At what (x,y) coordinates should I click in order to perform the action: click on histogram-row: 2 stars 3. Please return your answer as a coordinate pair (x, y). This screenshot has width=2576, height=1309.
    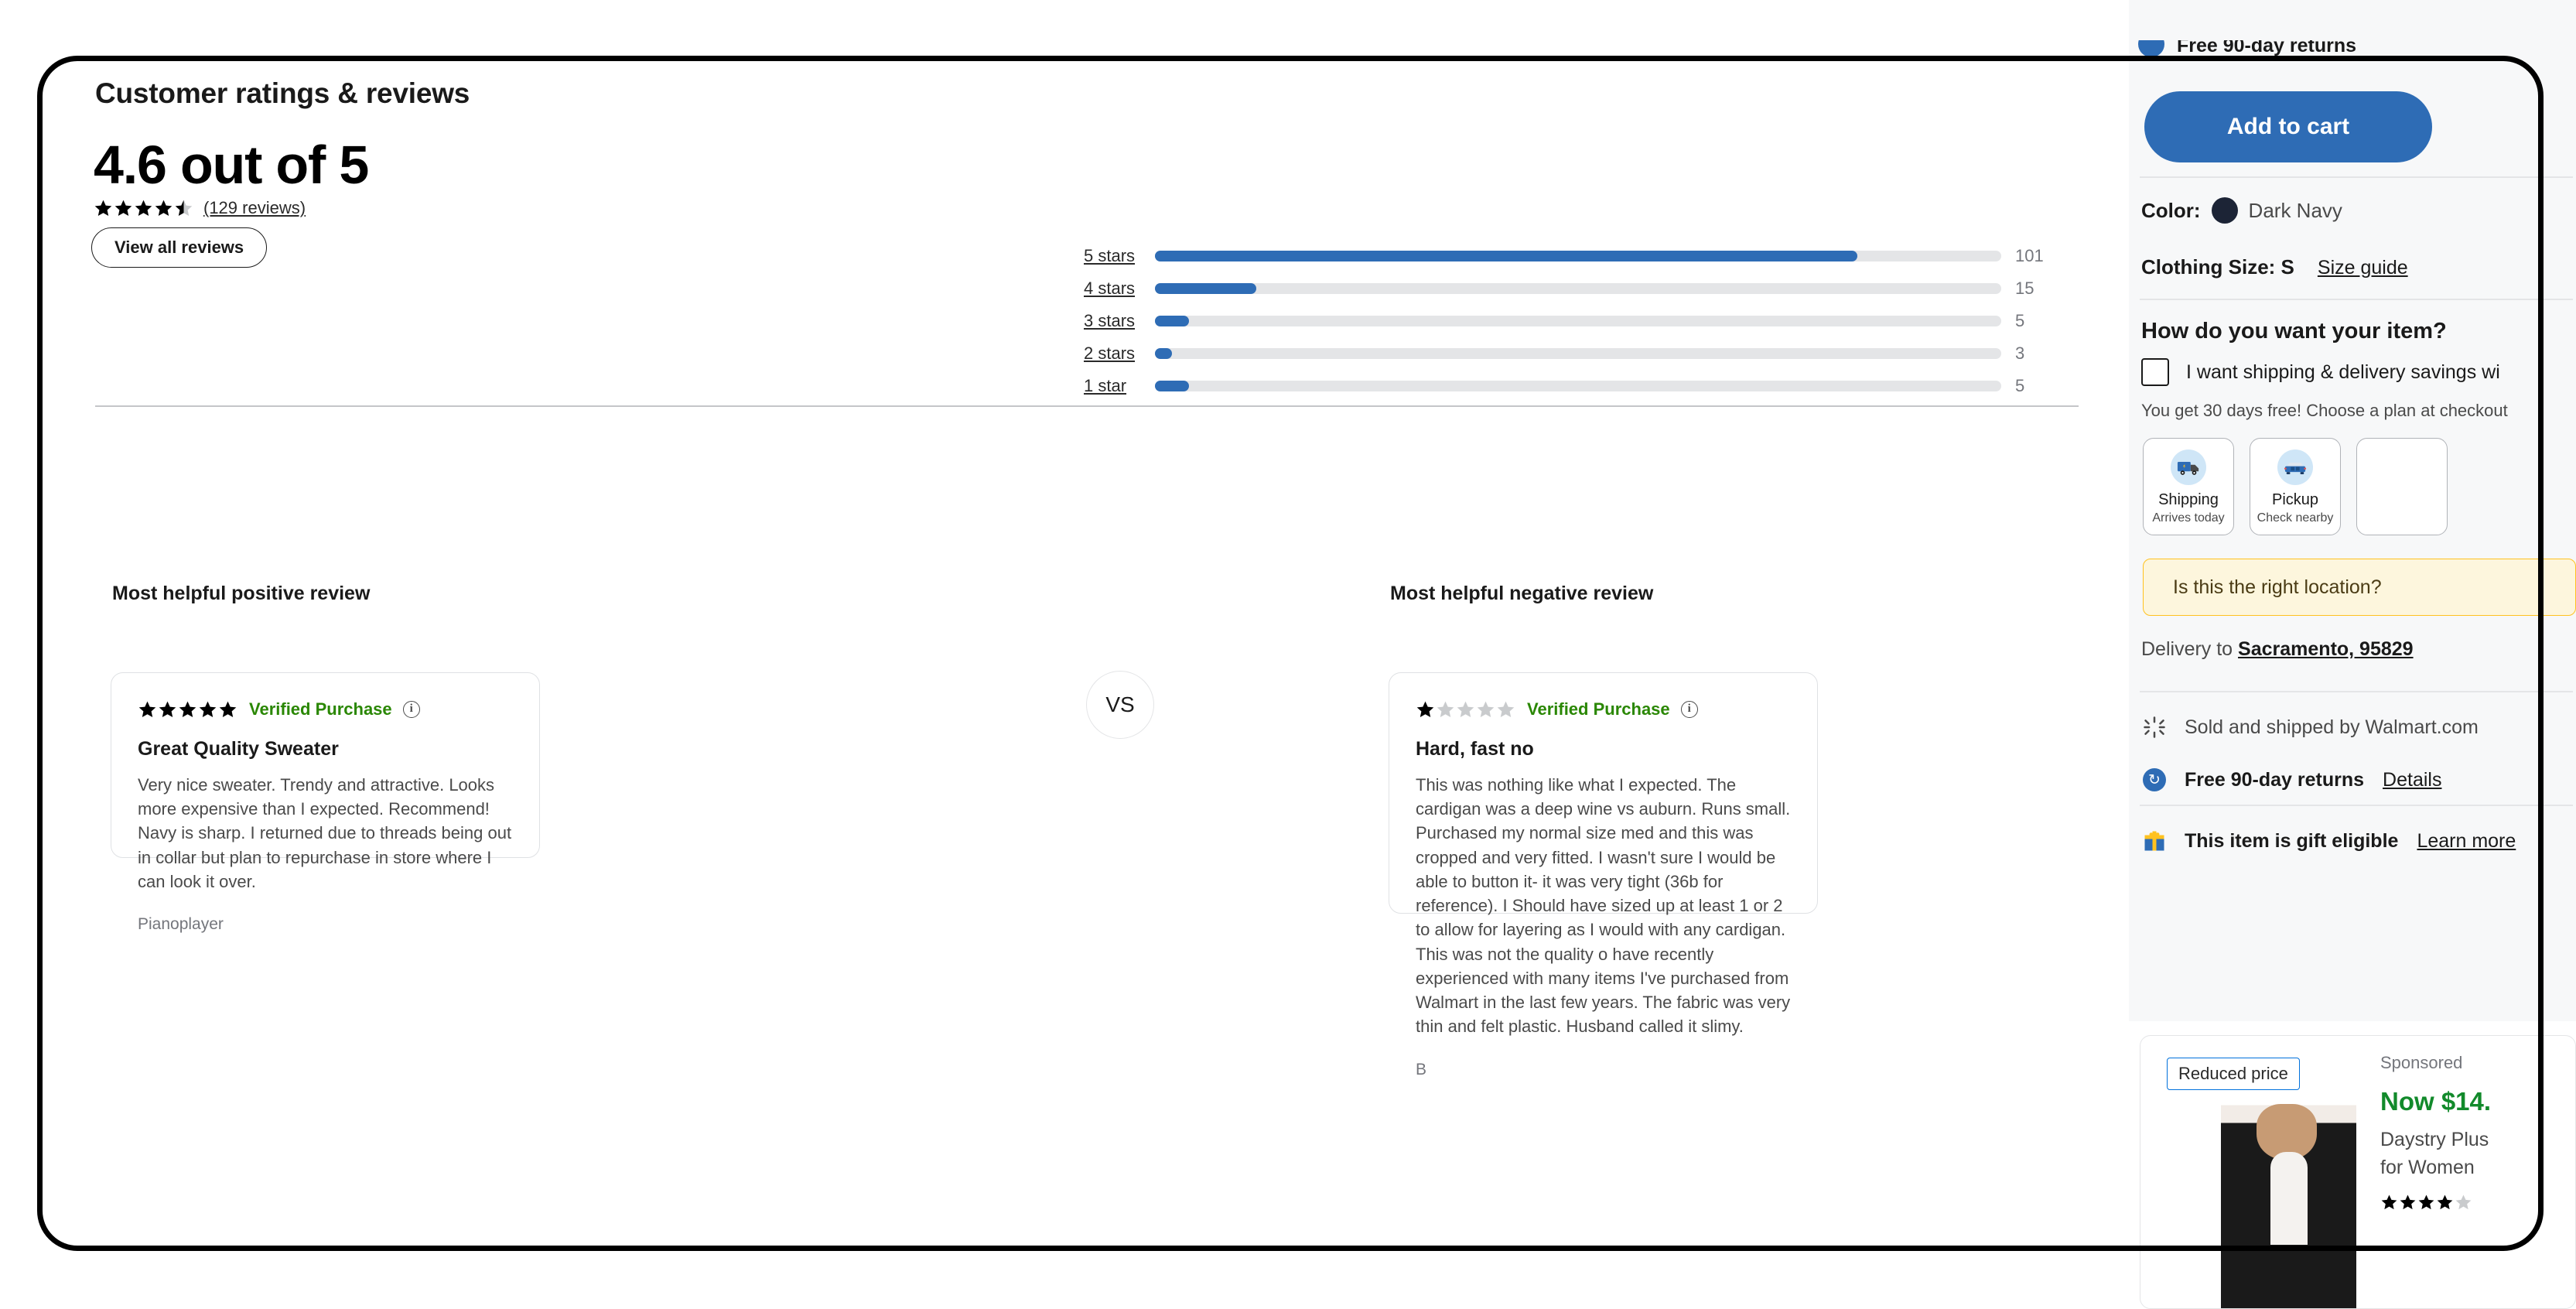
    Looking at the image, I should click on (1571, 353).